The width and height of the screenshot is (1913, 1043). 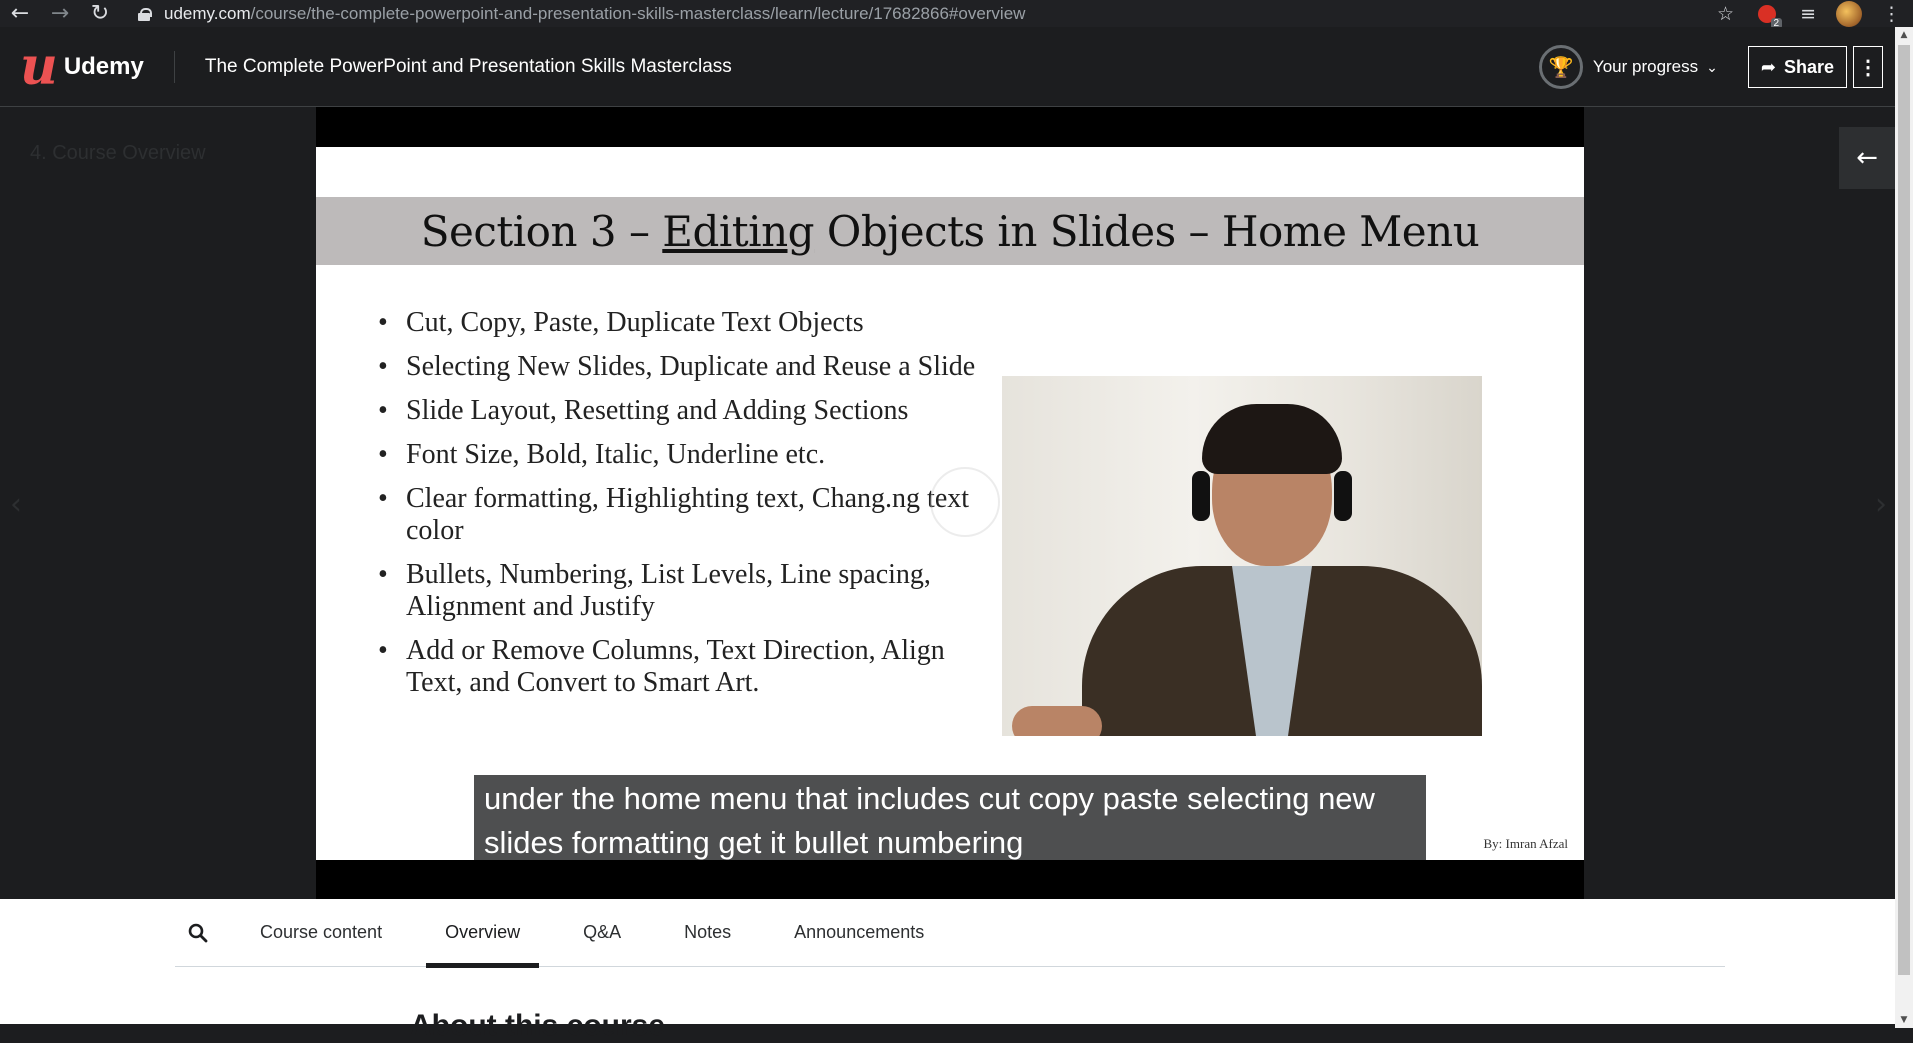 What do you see at coordinates (483, 933) in the screenshot?
I see `tab-overview: Overview` at bounding box center [483, 933].